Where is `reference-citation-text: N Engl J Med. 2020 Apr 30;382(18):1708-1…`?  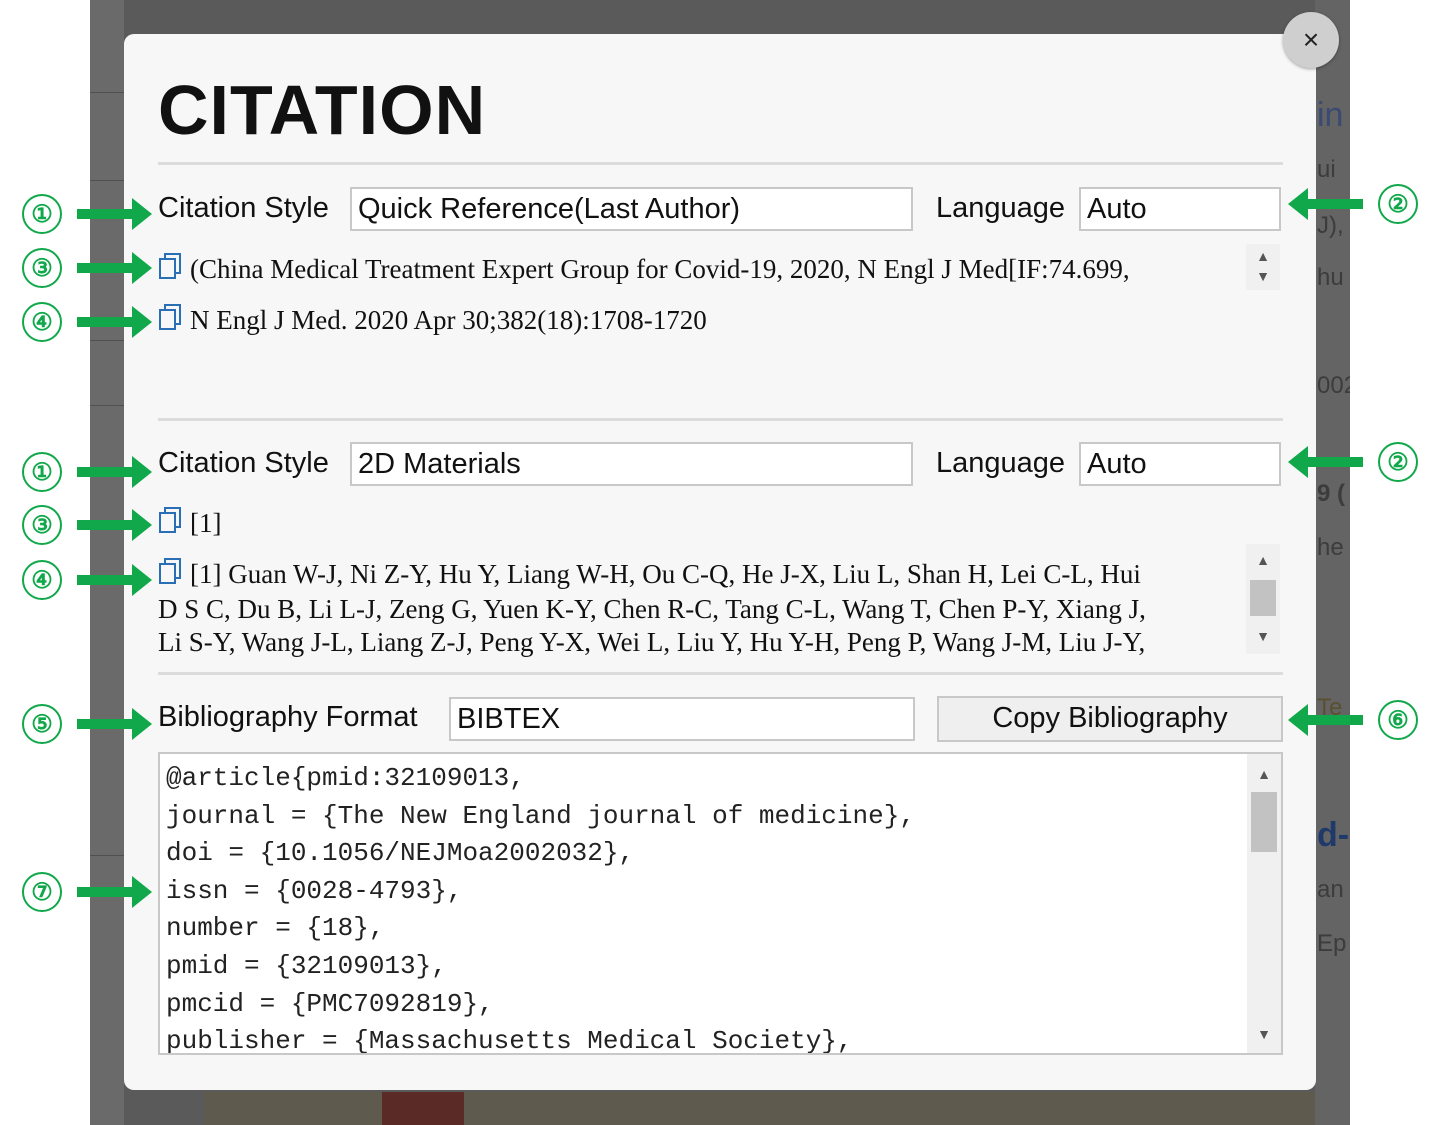 reference-citation-text: N Engl J Med. 2020 Apr 30;382(18):1708-1… is located at coordinates (448, 320).